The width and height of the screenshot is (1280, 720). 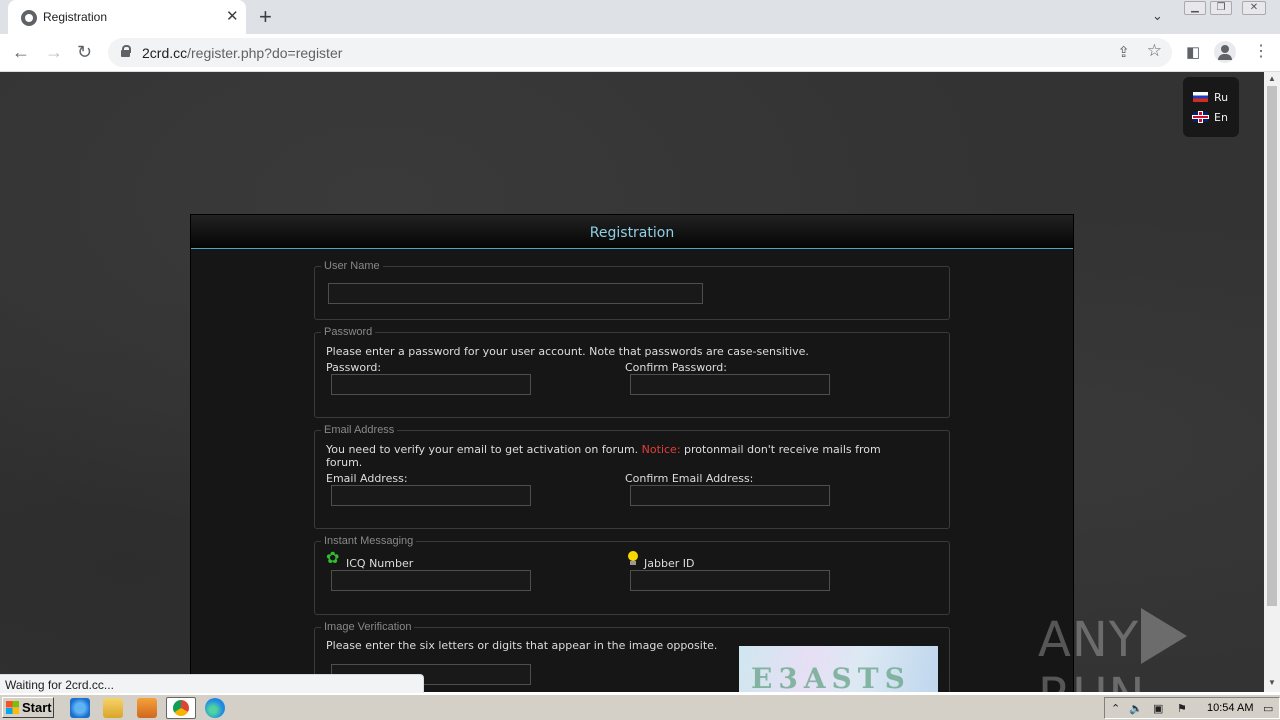 I want to click on tab-title: Registration, so click(x=75, y=17).